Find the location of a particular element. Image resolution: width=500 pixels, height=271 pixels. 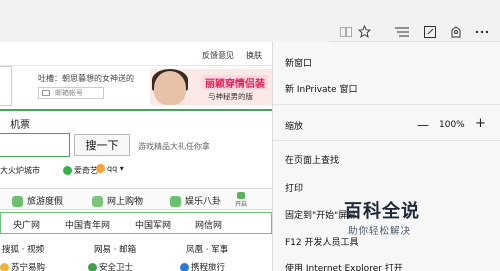

link-item: 凤凰 · 军事 is located at coordinates (207, 249).